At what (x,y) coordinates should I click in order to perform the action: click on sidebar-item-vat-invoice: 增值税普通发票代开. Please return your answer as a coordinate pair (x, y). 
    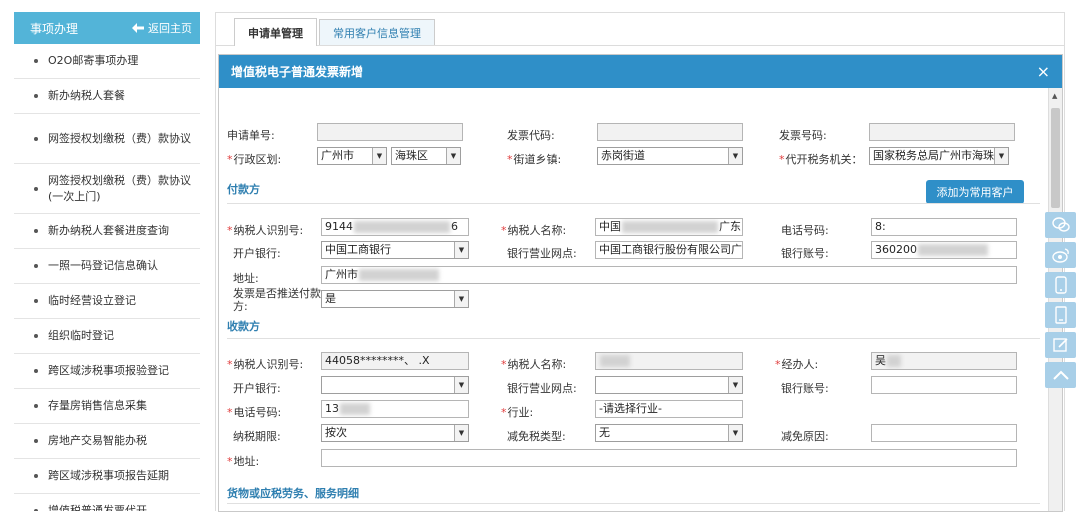
    Looking at the image, I should click on (107, 502).